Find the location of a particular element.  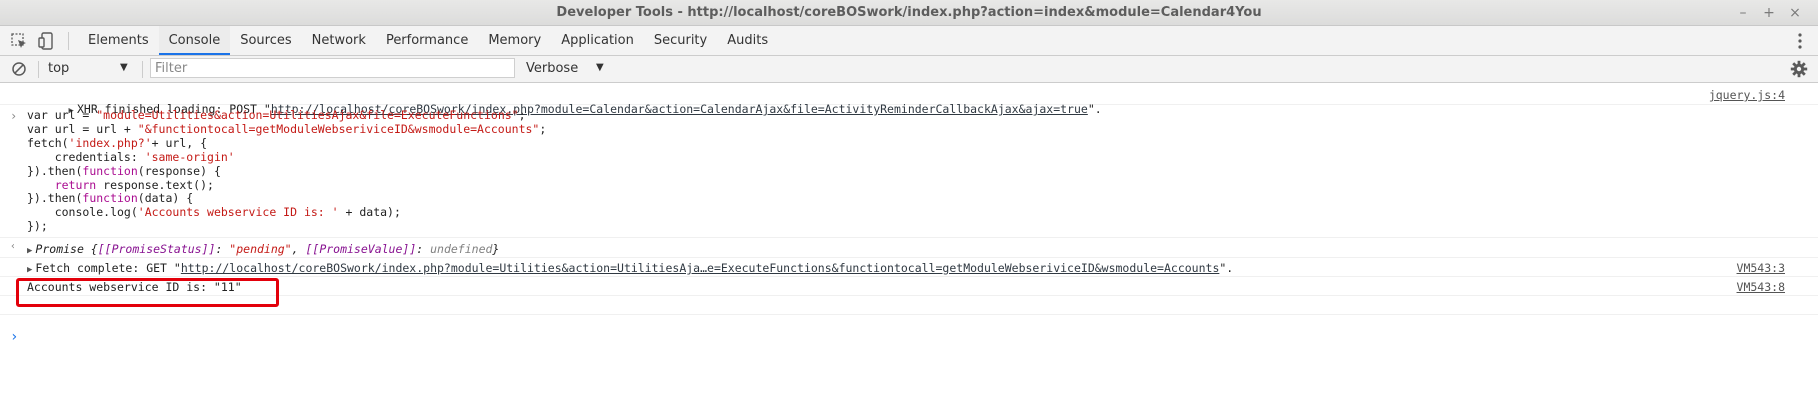

maximize-button: + is located at coordinates (1769, 13).